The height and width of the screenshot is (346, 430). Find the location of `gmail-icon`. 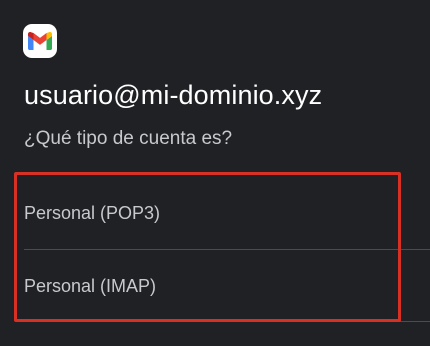

gmail-icon is located at coordinates (40, 41).